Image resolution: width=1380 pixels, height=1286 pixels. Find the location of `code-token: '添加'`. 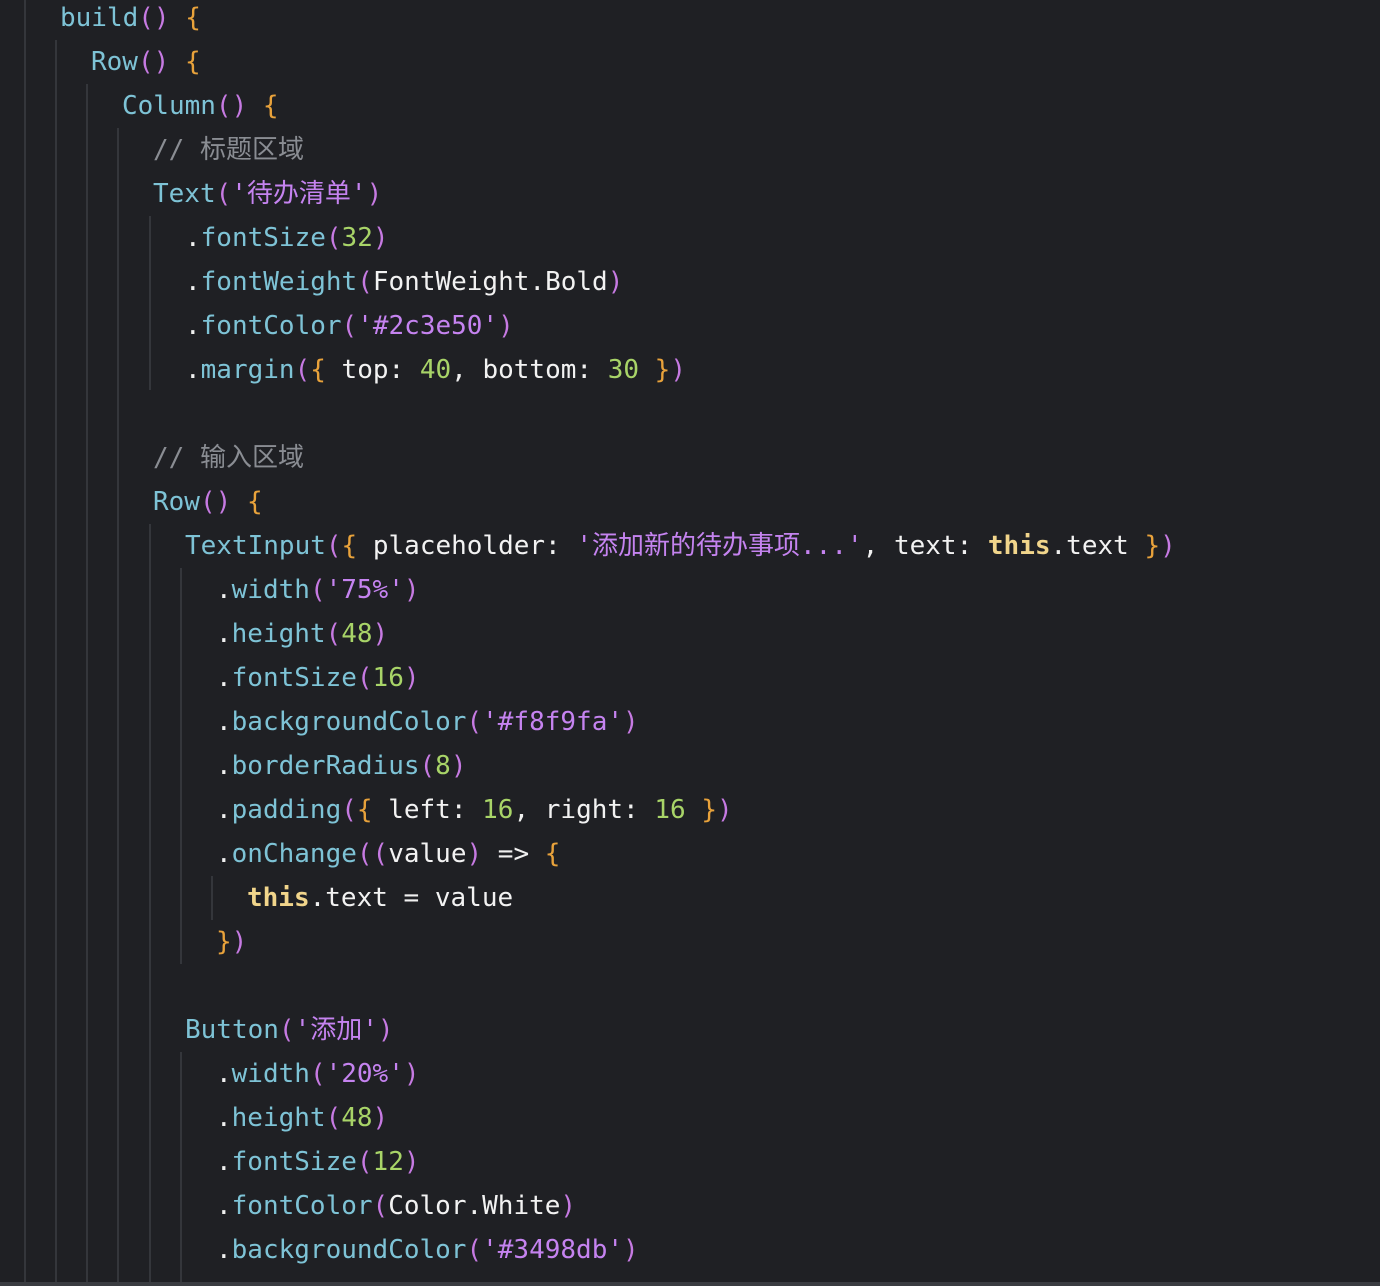

code-token: '添加' is located at coordinates (336, 1030).